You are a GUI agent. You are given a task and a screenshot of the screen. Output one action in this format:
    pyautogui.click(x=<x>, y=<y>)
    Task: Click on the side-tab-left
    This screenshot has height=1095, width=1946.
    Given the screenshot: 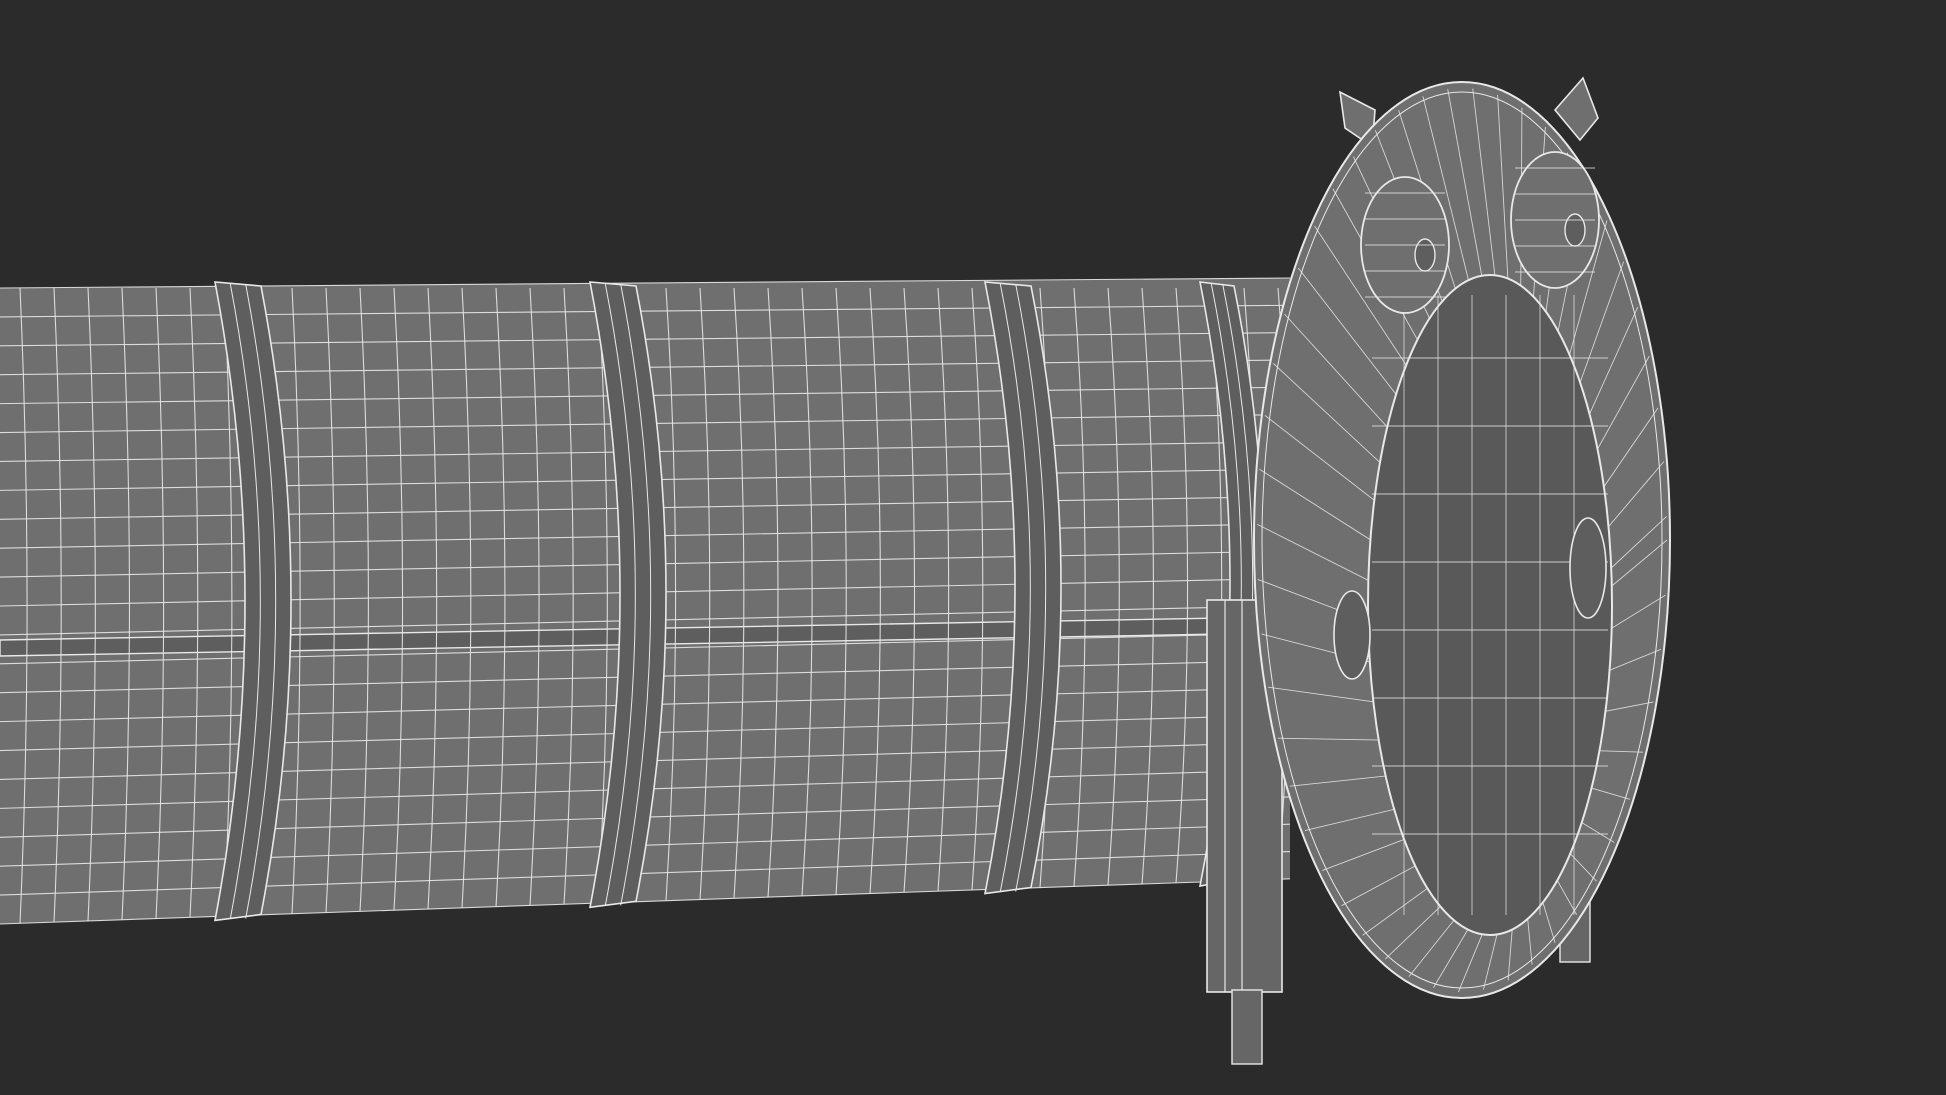 What is the action you would take?
    pyautogui.click(x=1352, y=635)
    